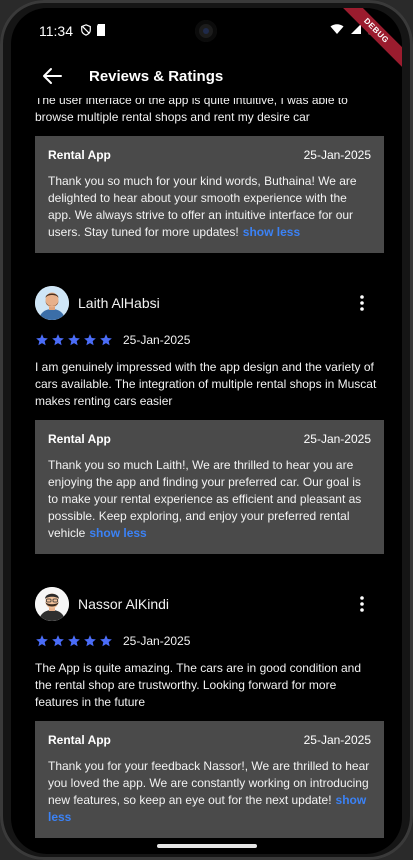  Describe the element at coordinates (56, 31) in the screenshot. I see `status-time: 11:34` at that location.